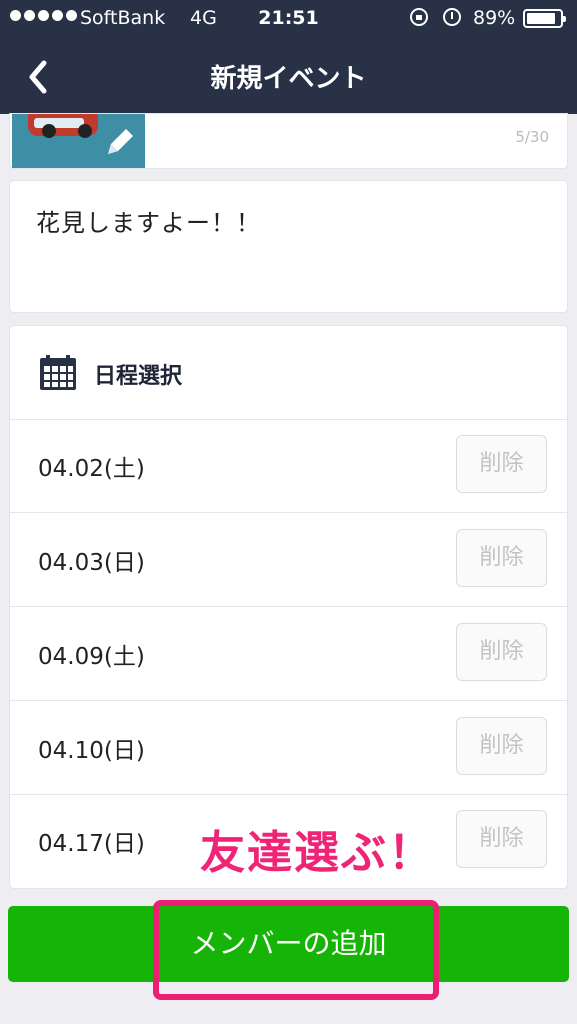  Describe the element at coordinates (78, 141) in the screenshot. I see `event-thumbnail` at that location.